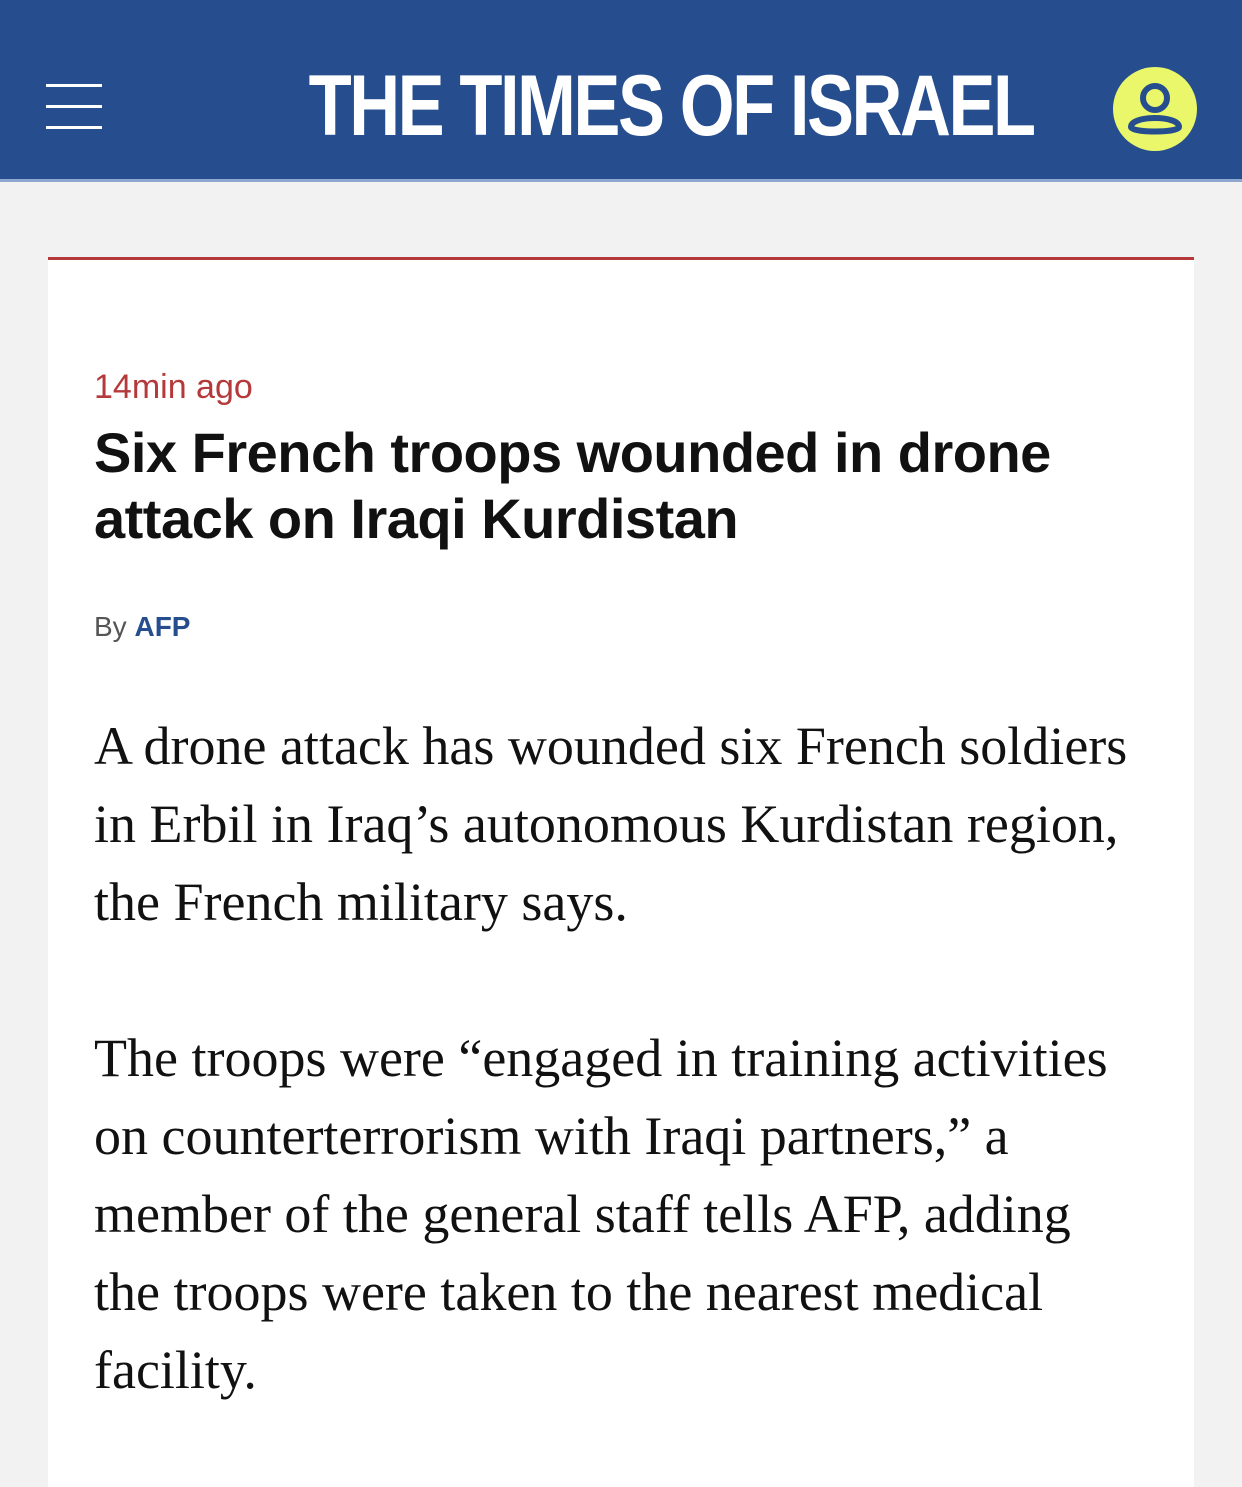 The height and width of the screenshot is (1487, 1242). What do you see at coordinates (673, 106) in the screenshot?
I see `site-logo: THE TIMES OF ISRAEL` at bounding box center [673, 106].